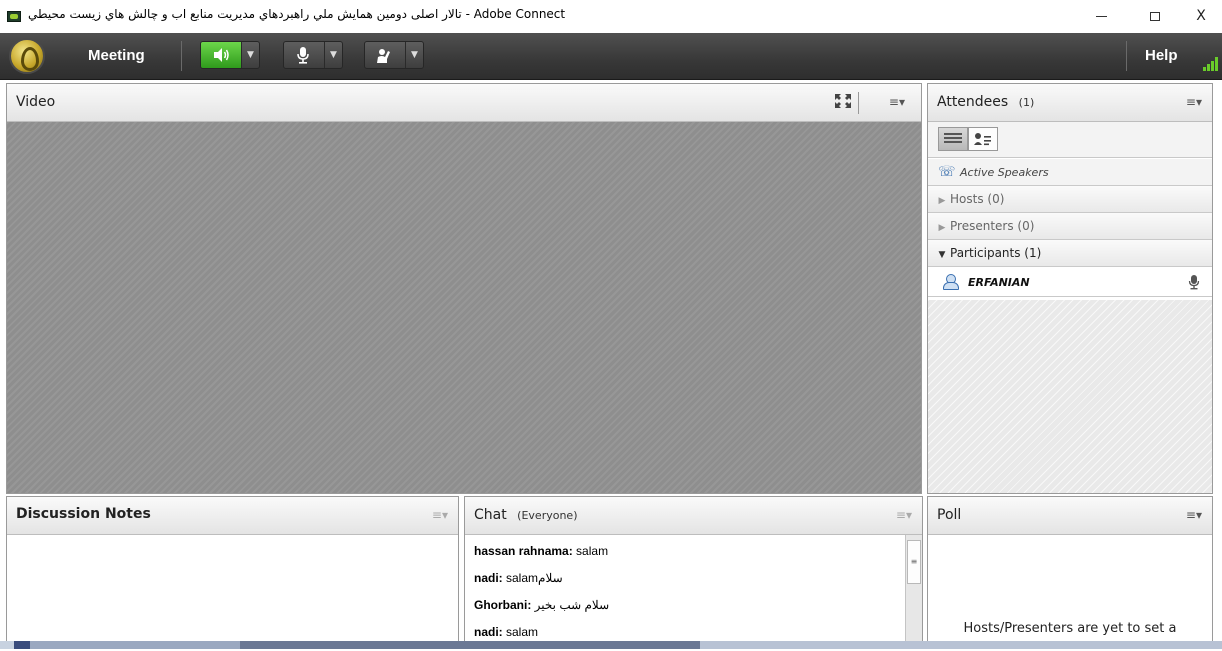 This screenshot has height=651, width=1222. I want to click on raise-hand-icon, so click(384, 55).